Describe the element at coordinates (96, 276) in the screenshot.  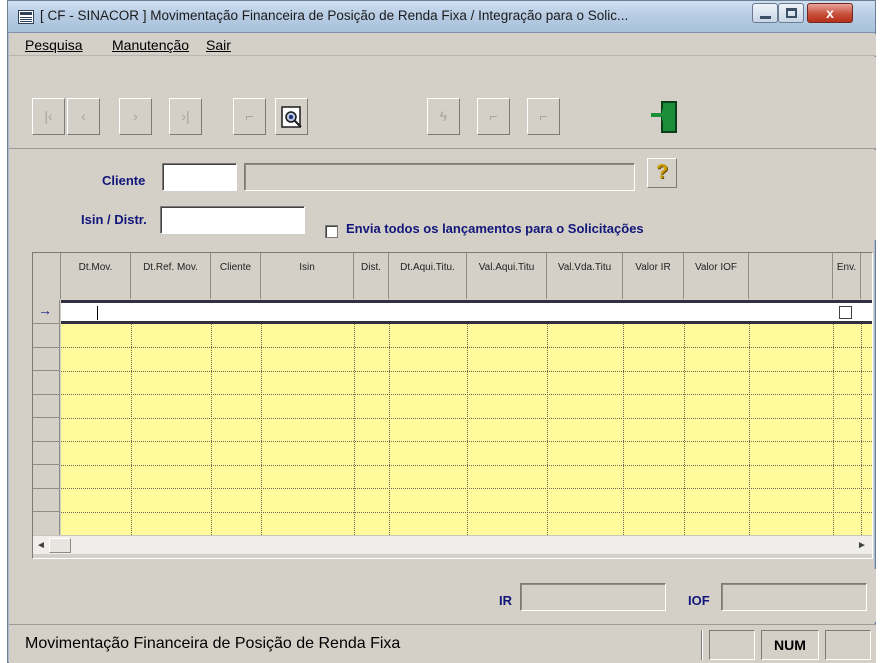
I see `column-header-dt-mov: Dt.Mov.` at that location.